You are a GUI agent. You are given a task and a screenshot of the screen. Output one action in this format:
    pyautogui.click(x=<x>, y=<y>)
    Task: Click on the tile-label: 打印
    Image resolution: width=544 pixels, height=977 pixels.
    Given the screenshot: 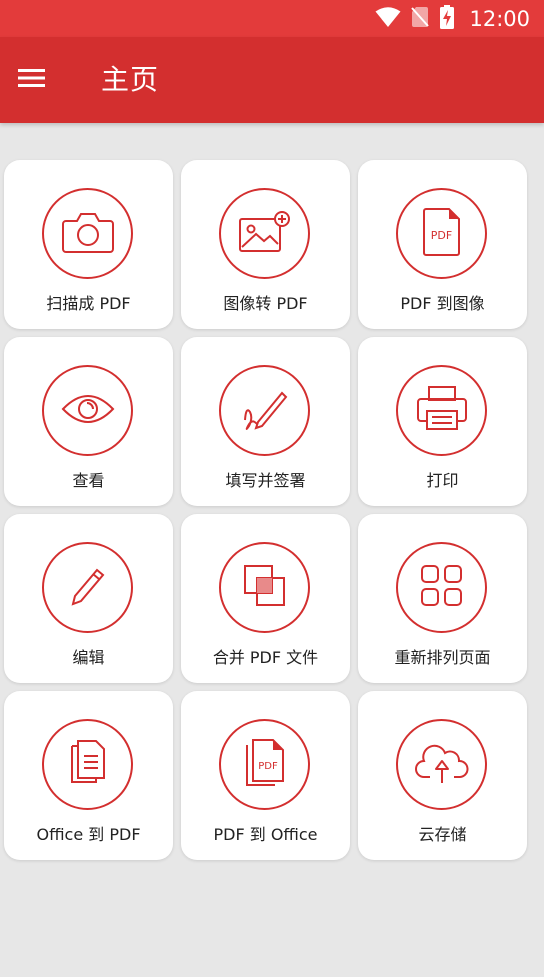 What is the action you would take?
    pyautogui.click(x=442, y=480)
    